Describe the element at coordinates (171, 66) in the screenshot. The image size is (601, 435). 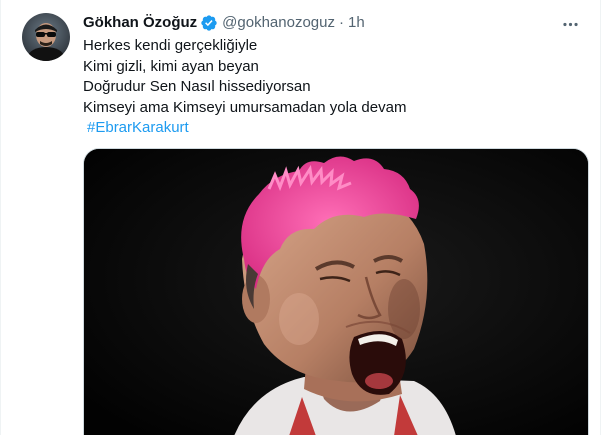
I see `tweet-line: Kimi gizli, kimi ayan beyan` at that location.